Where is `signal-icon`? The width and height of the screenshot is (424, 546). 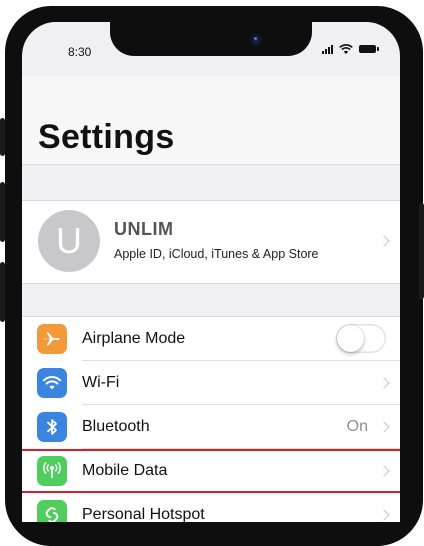 signal-icon is located at coordinates (327, 49).